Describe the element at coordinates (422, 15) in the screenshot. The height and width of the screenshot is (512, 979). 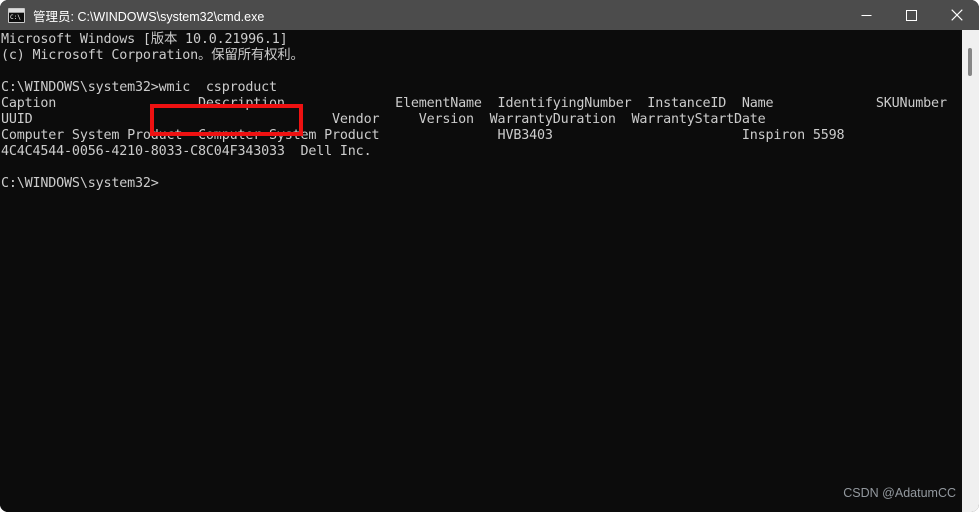
I see `title-bar-left: C:\ 管理员: C:\WINDOWS\system32\cmd.exe` at that location.